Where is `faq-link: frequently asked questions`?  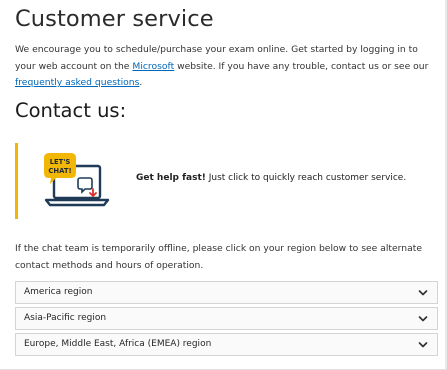 faq-link: frequently asked questions is located at coordinates (77, 82).